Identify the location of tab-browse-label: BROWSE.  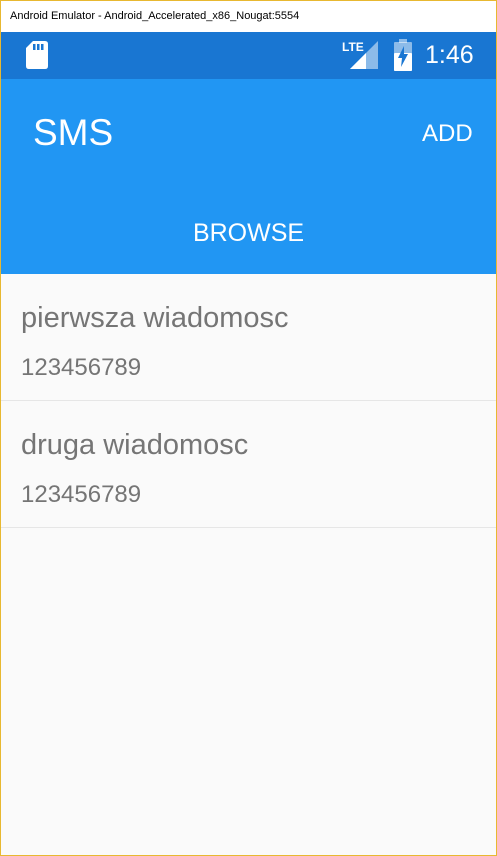
(248, 233).